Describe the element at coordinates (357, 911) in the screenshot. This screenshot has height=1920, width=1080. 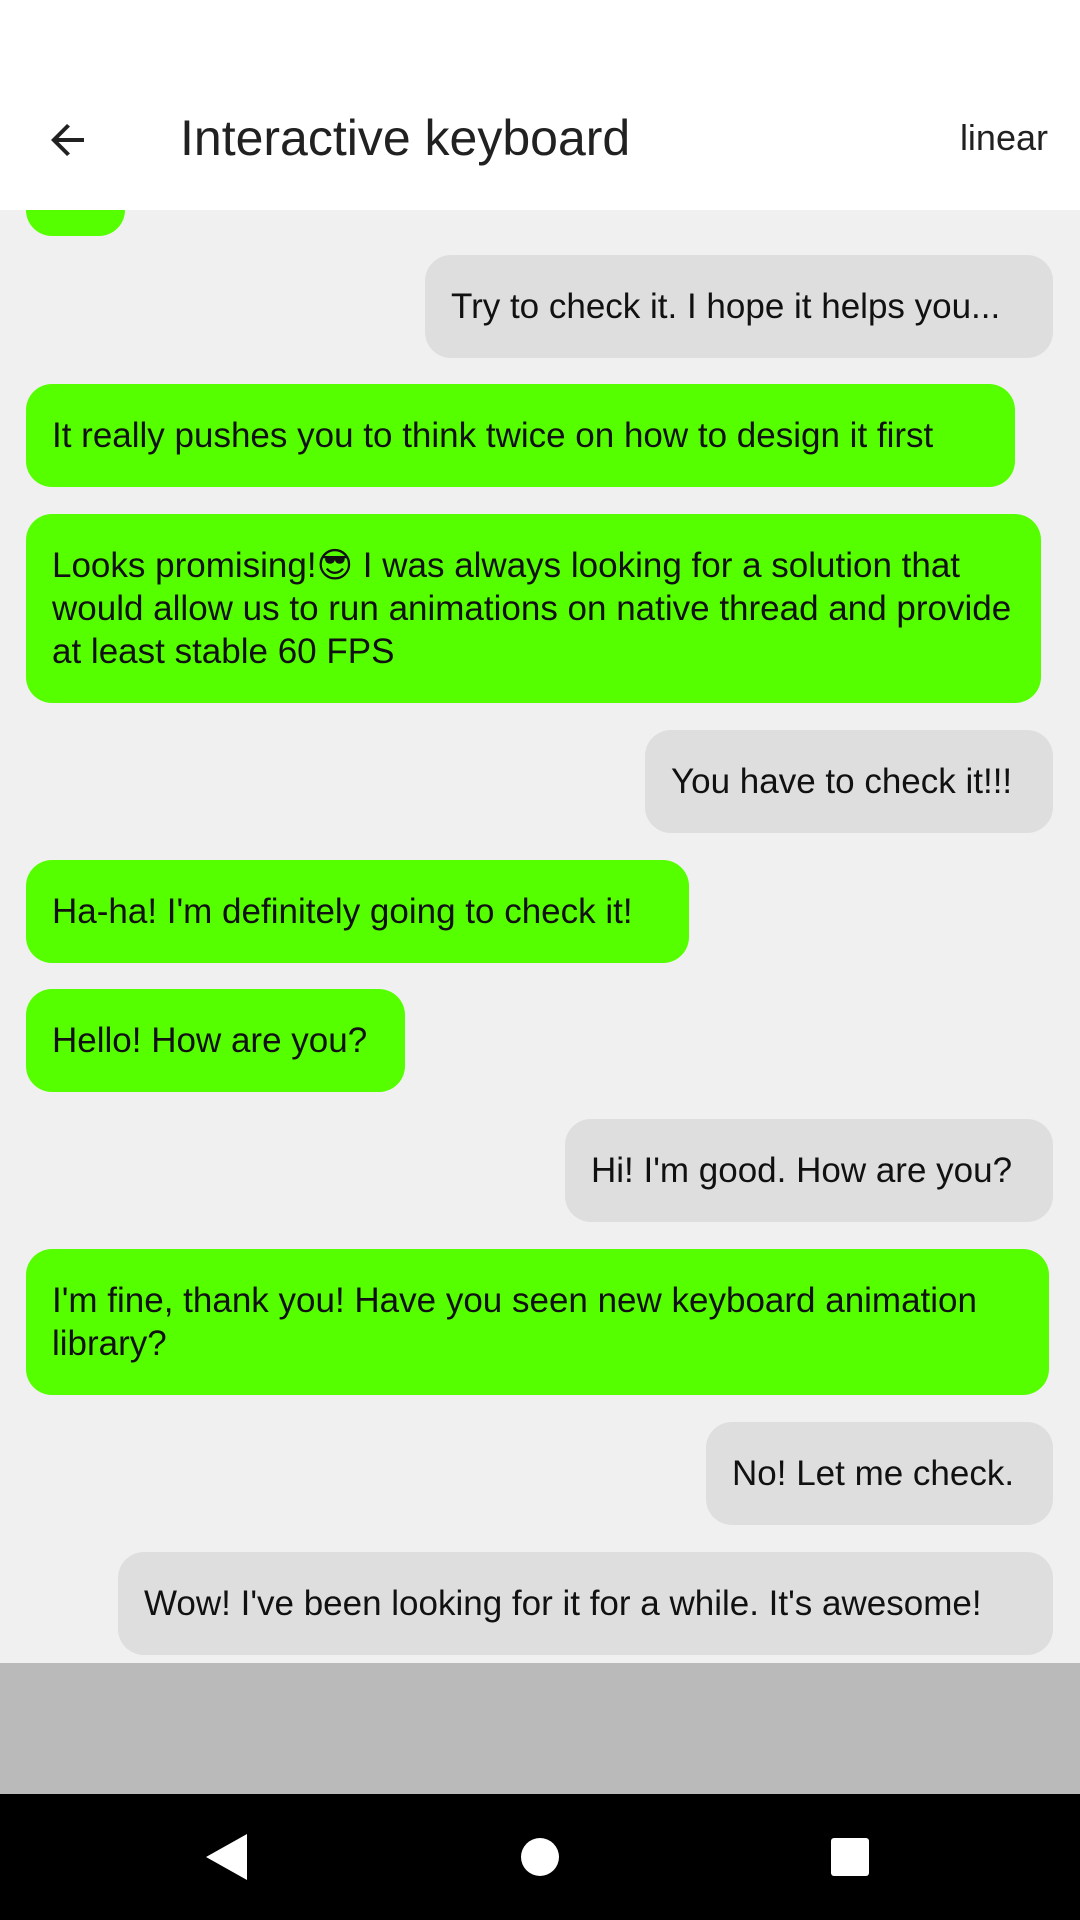
I see `chat-message-received: Ha-ha! I'm definitely going to check it!` at that location.